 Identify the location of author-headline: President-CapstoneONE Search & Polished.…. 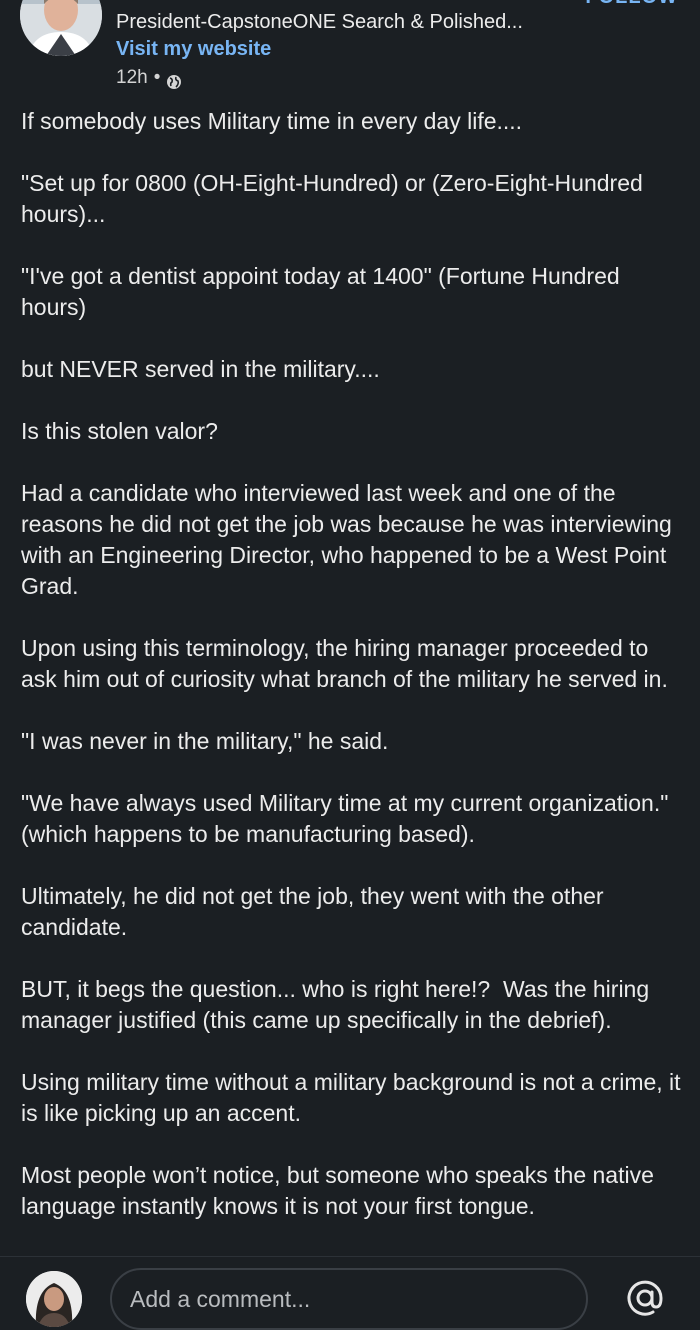
(396, 22).